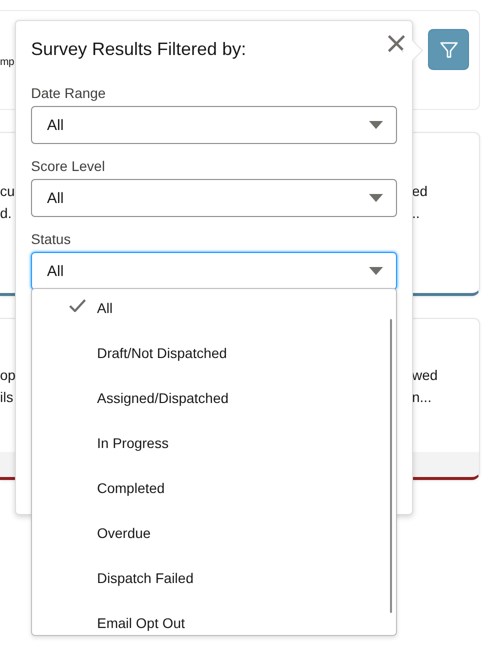  Describe the element at coordinates (396, 44) in the screenshot. I see `close-button: ×` at that location.